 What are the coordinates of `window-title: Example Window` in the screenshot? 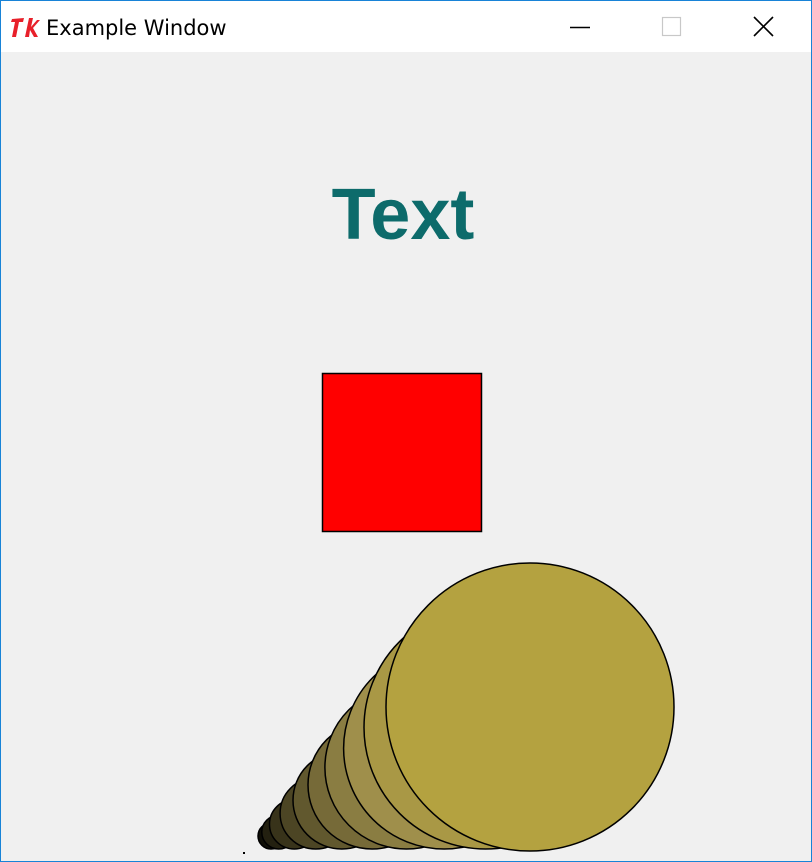 It's located at (136, 28).